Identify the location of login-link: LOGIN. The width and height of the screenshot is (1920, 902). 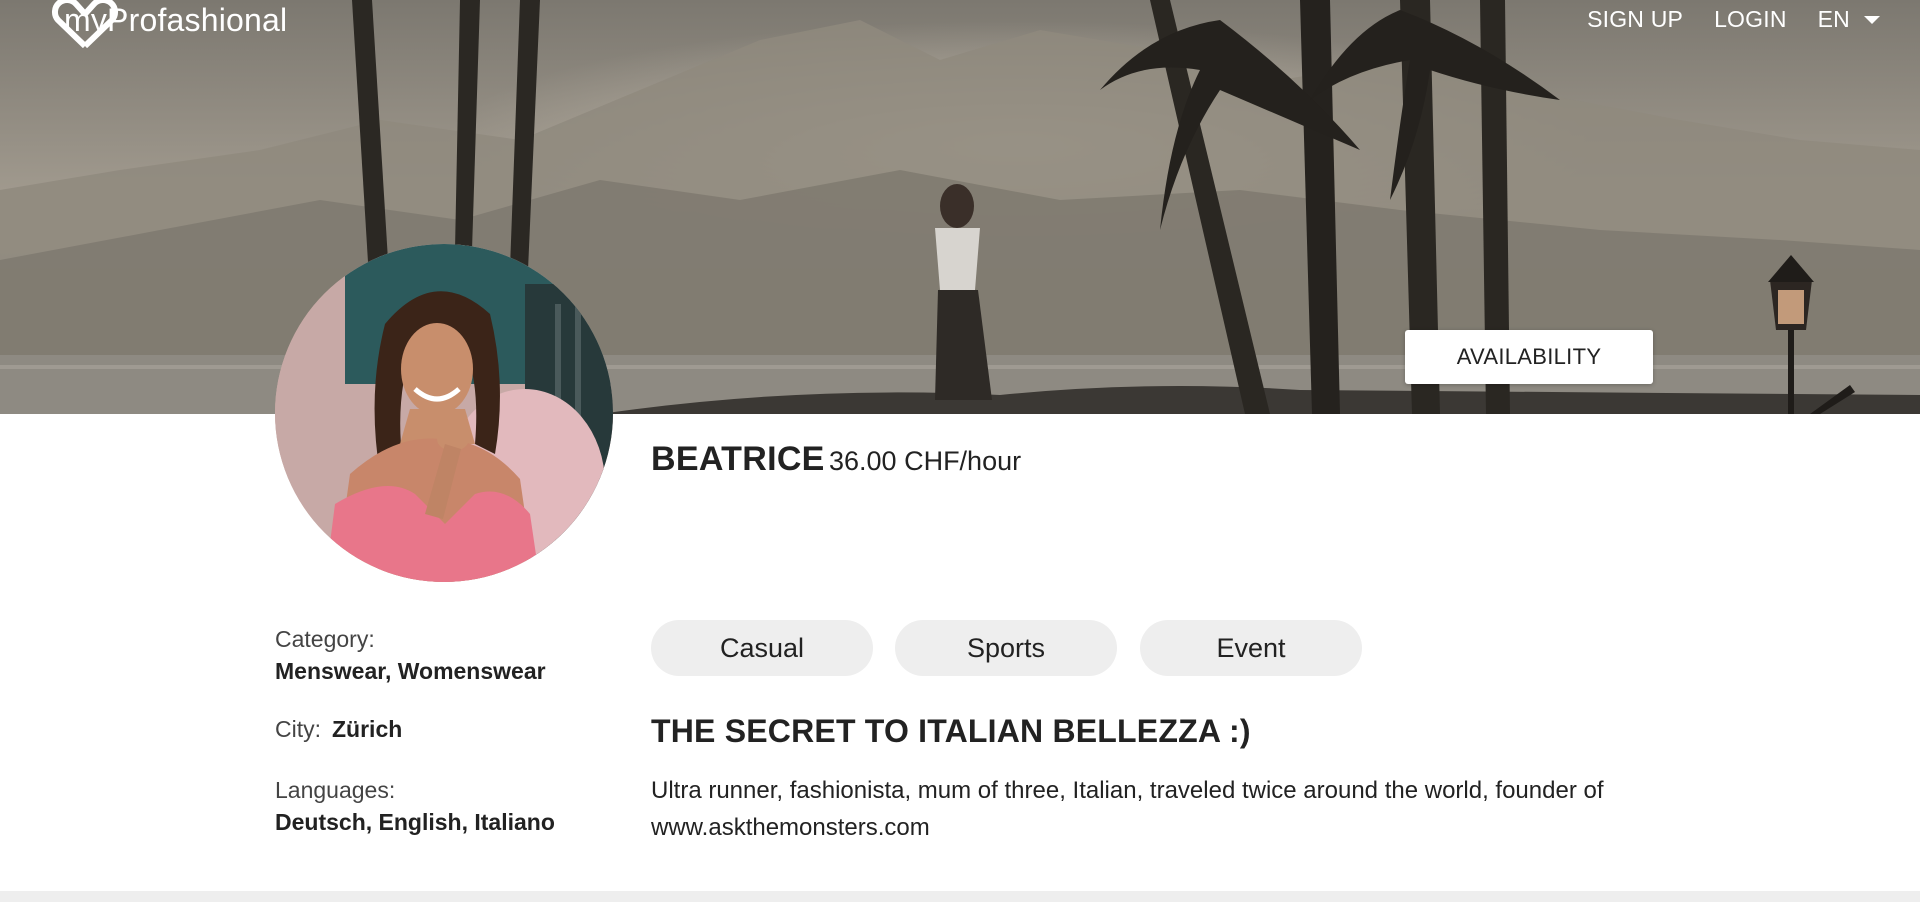
(1750, 19).